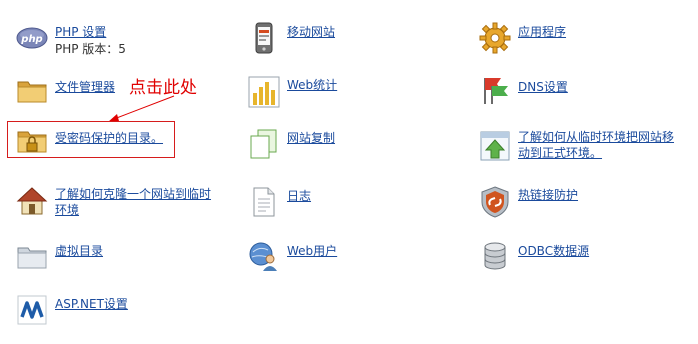  I want to click on php-settings-link: PHP 设置, so click(80, 32).